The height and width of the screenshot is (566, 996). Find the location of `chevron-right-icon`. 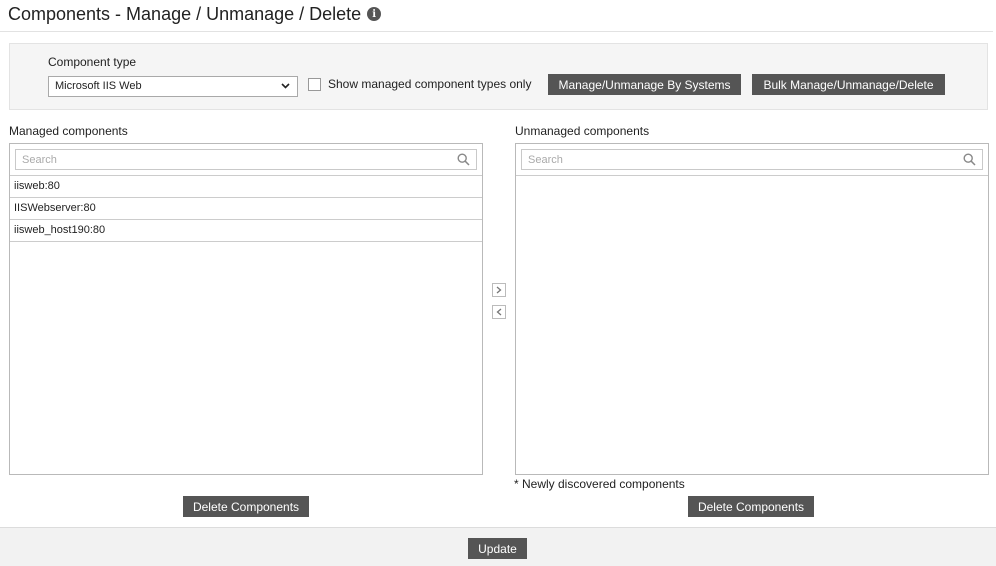

chevron-right-icon is located at coordinates (499, 290).